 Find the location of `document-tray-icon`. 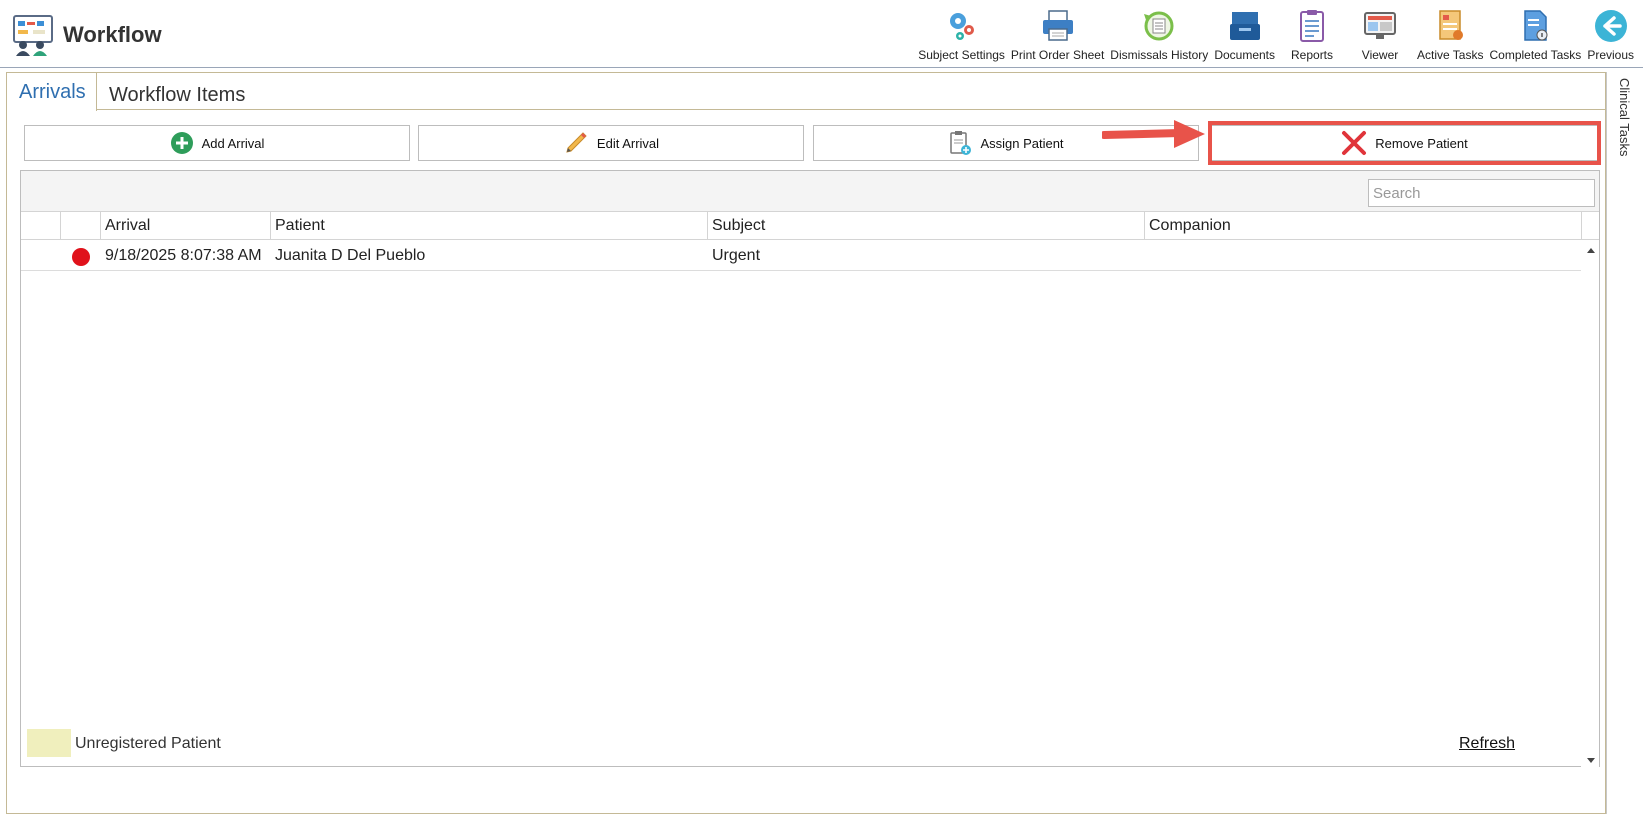

document-tray-icon is located at coordinates (1244, 26).